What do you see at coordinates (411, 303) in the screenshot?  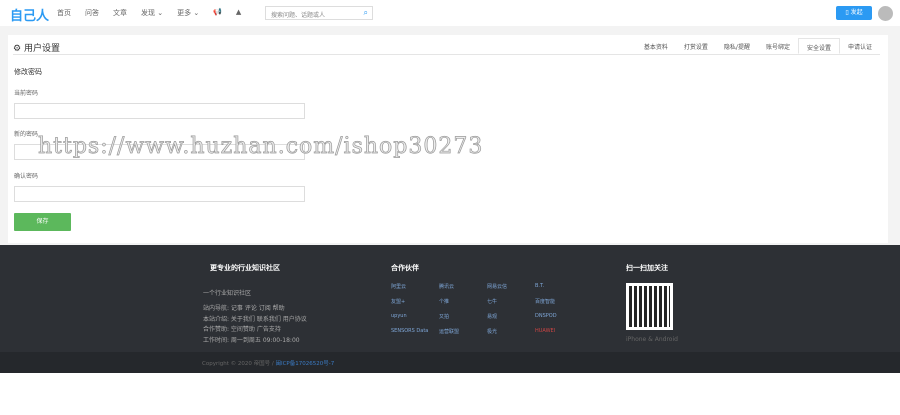 I see `partner-logo: 友盟+` at bounding box center [411, 303].